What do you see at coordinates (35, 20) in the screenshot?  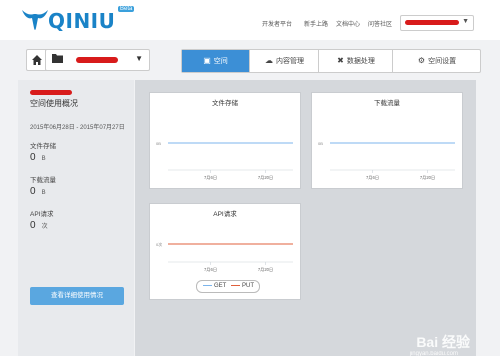 I see `bull-logo-icon` at bounding box center [35, 20].